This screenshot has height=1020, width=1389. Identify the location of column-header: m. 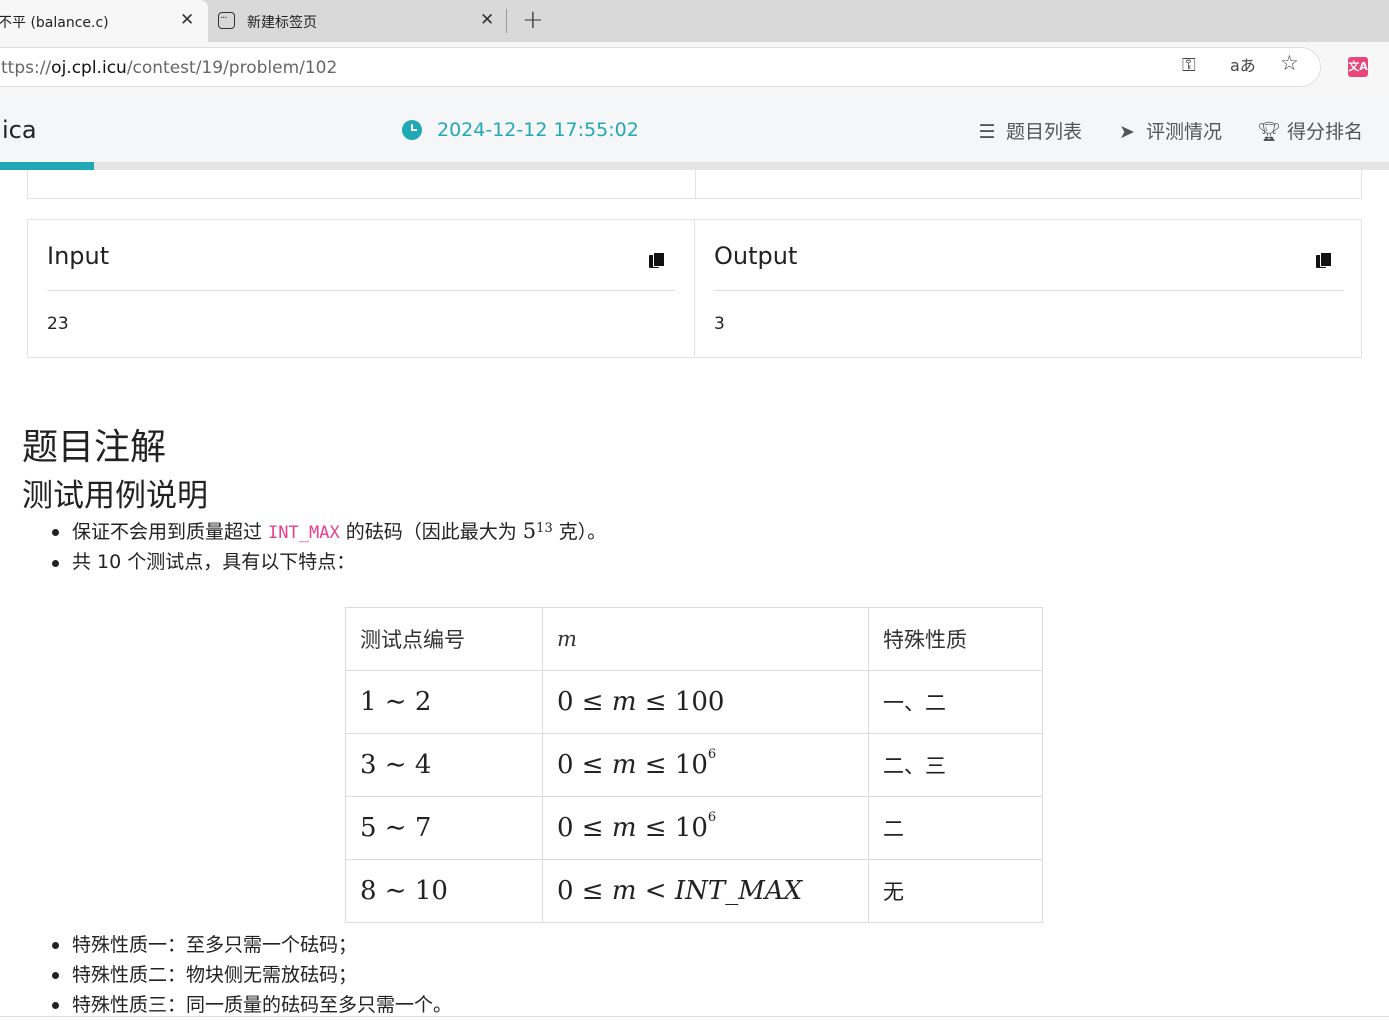
(705, 639).